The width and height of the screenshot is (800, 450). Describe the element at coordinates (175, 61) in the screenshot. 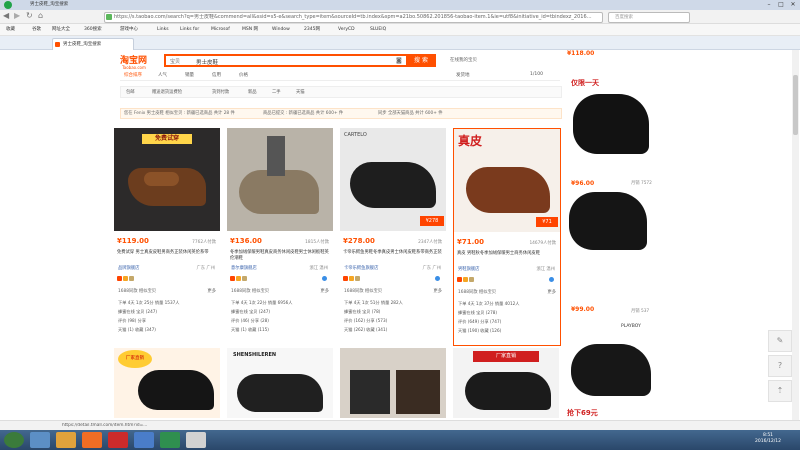

I see `search-scope-select: 宝贝` at that location.